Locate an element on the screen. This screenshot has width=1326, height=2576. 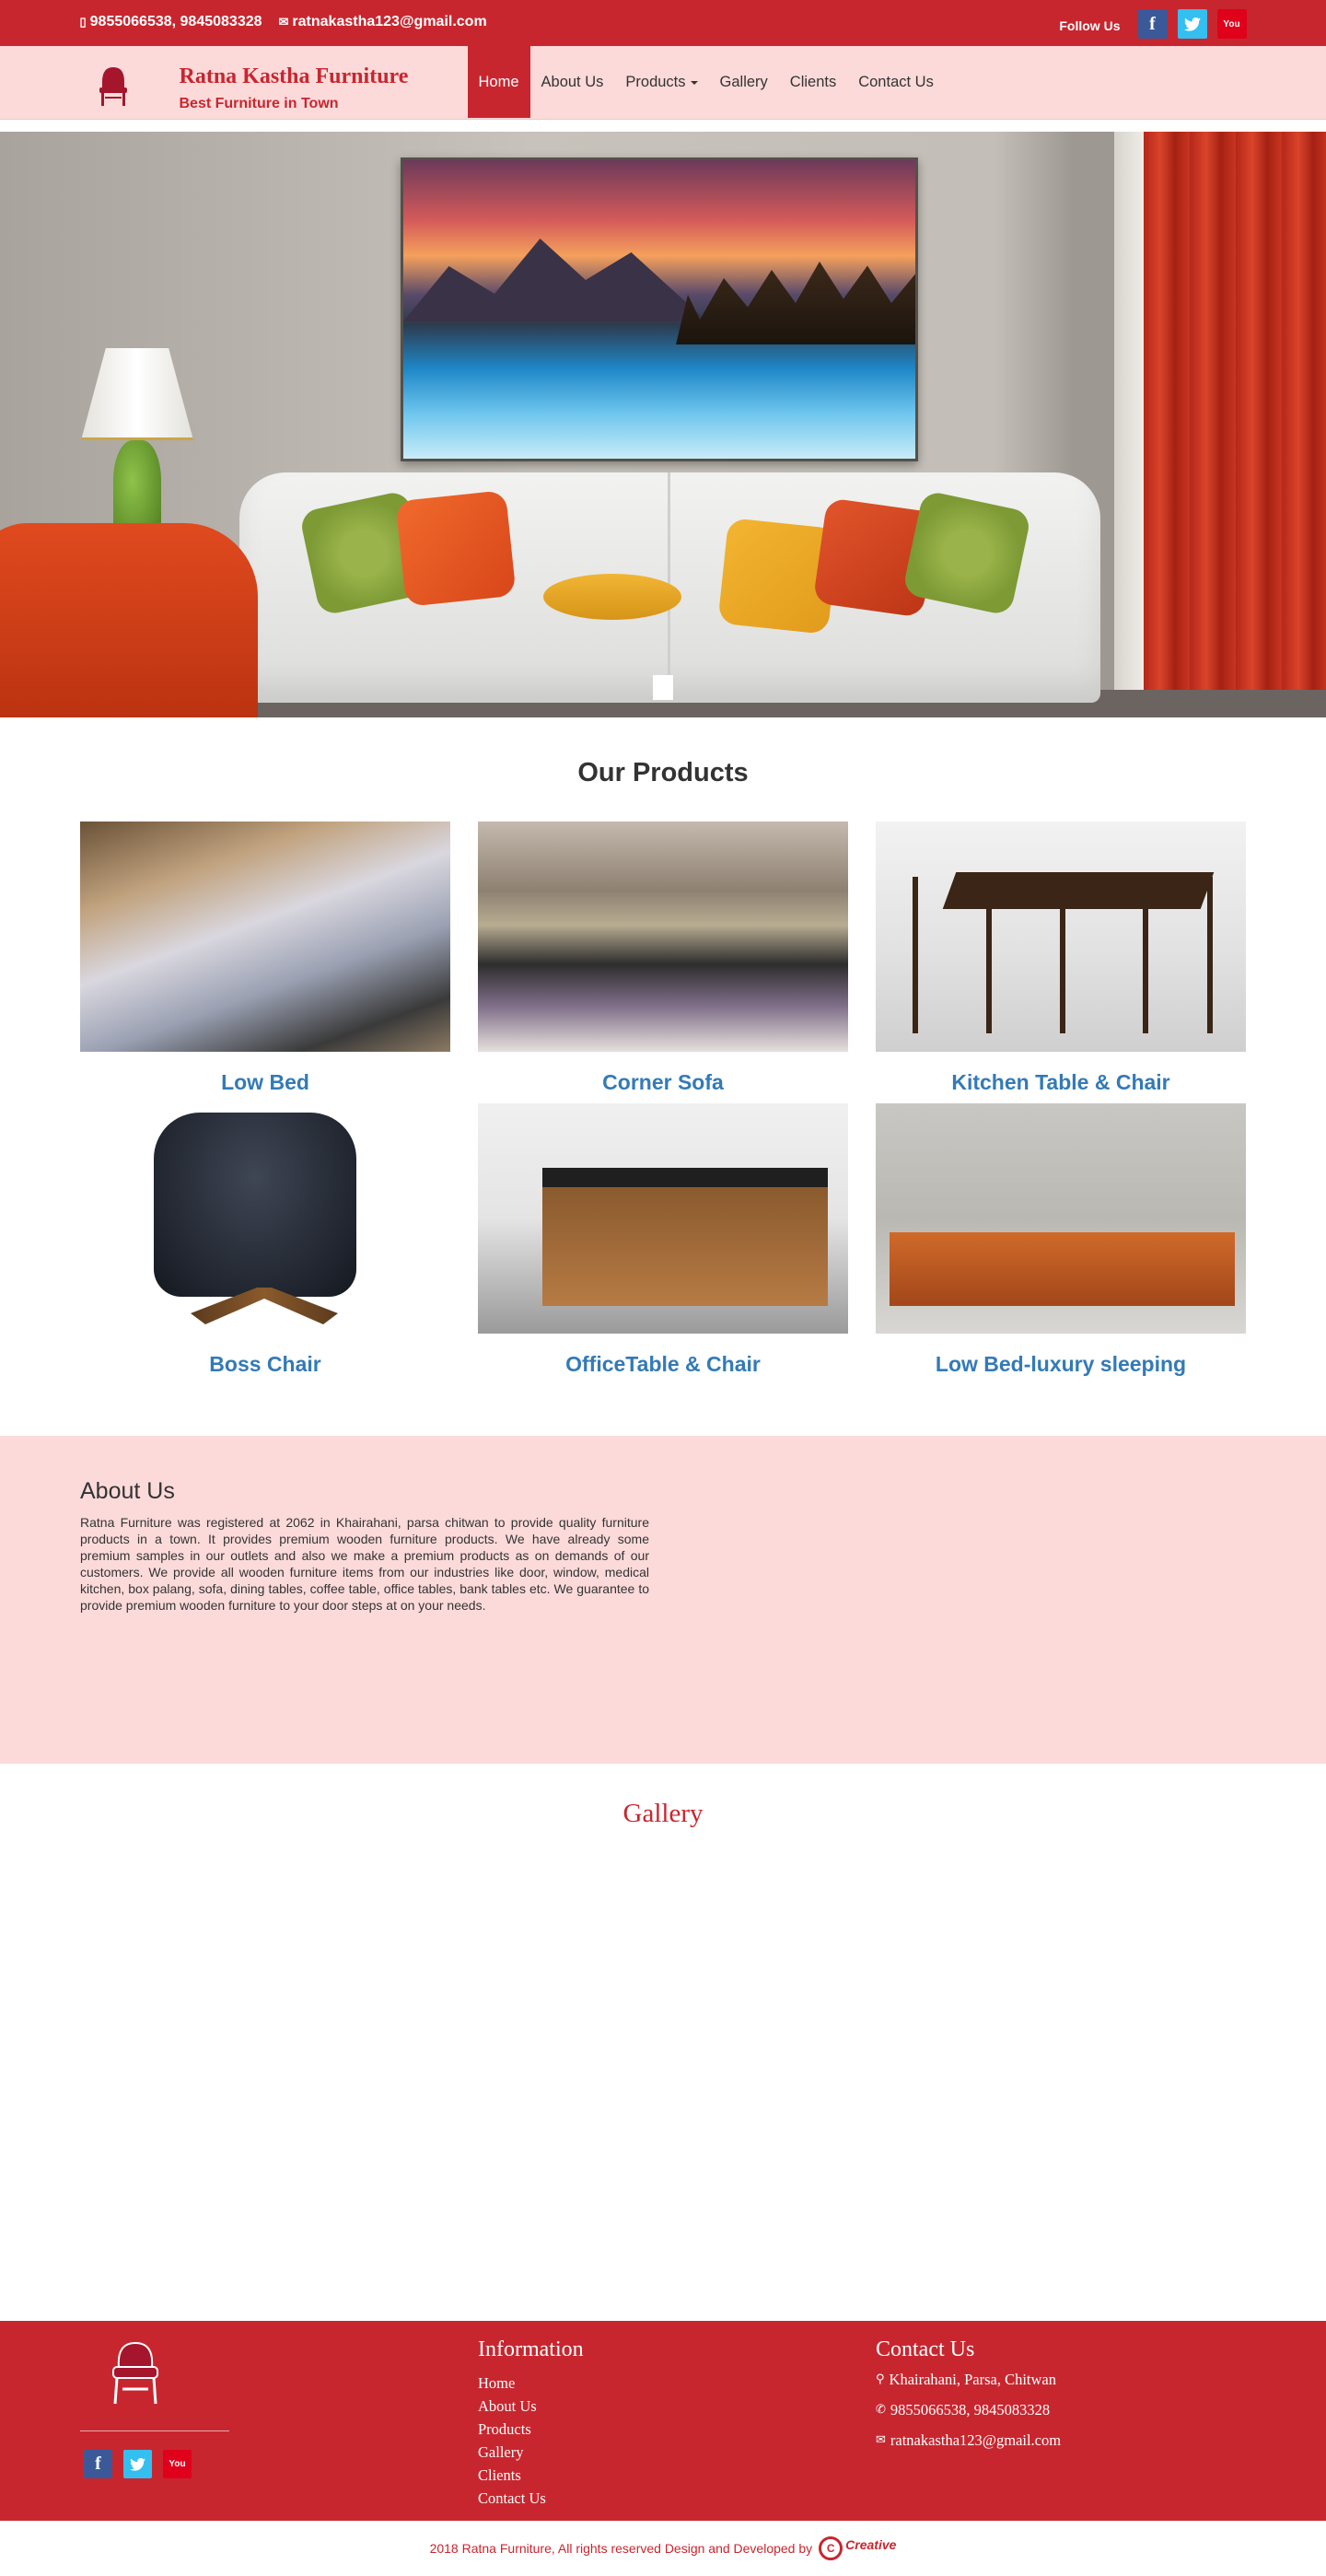
product-card: Low Bed-luxury sleeping is located at coordinates (1061, 1244).